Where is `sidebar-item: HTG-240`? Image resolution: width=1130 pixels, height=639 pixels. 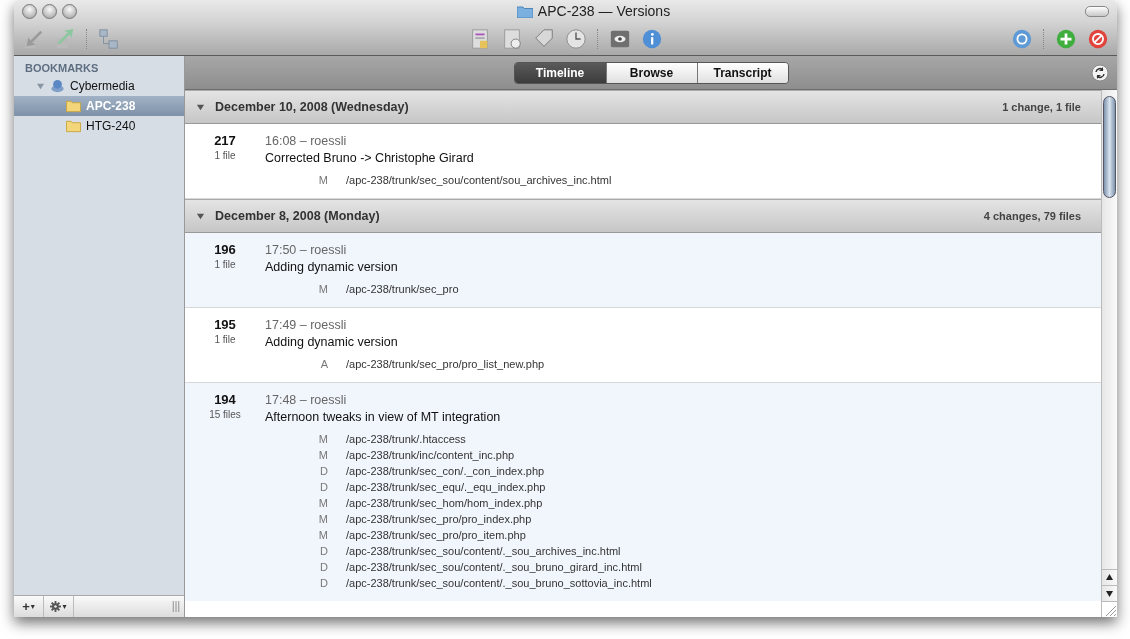 sidebar-item: HTG-240 is located at coordinates (99, 126).